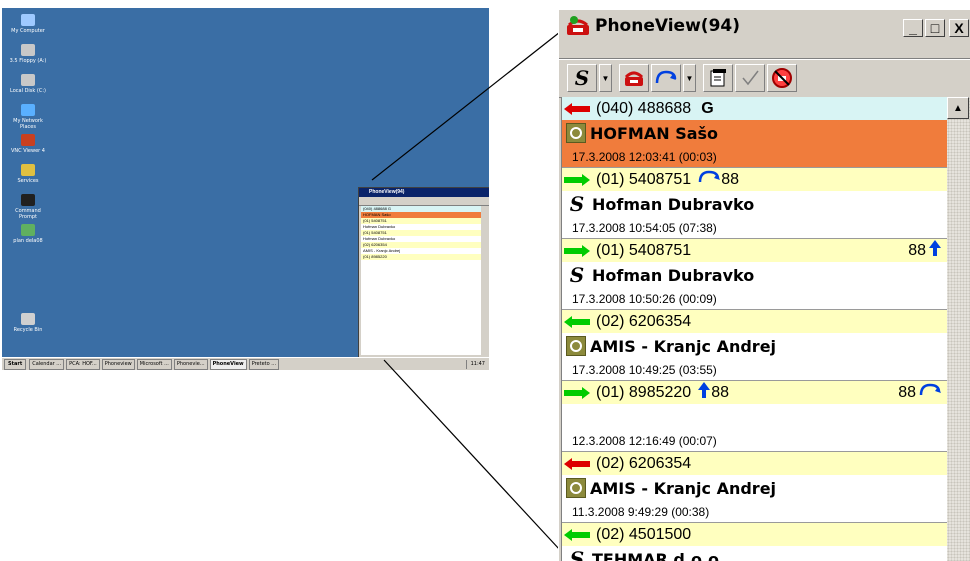 This screenshot has height=561, width=970. I want to click on minimize-button: _, so click(913, 28).